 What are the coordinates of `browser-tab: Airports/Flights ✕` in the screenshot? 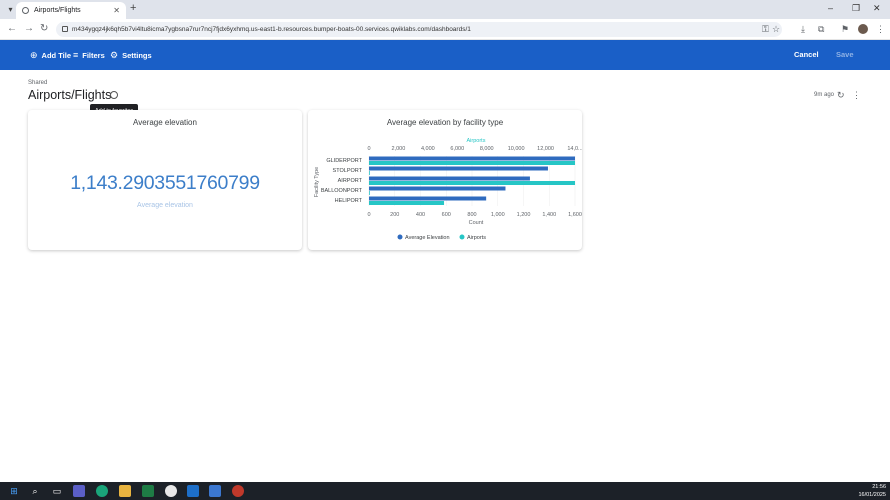 It's located at (71, 10).